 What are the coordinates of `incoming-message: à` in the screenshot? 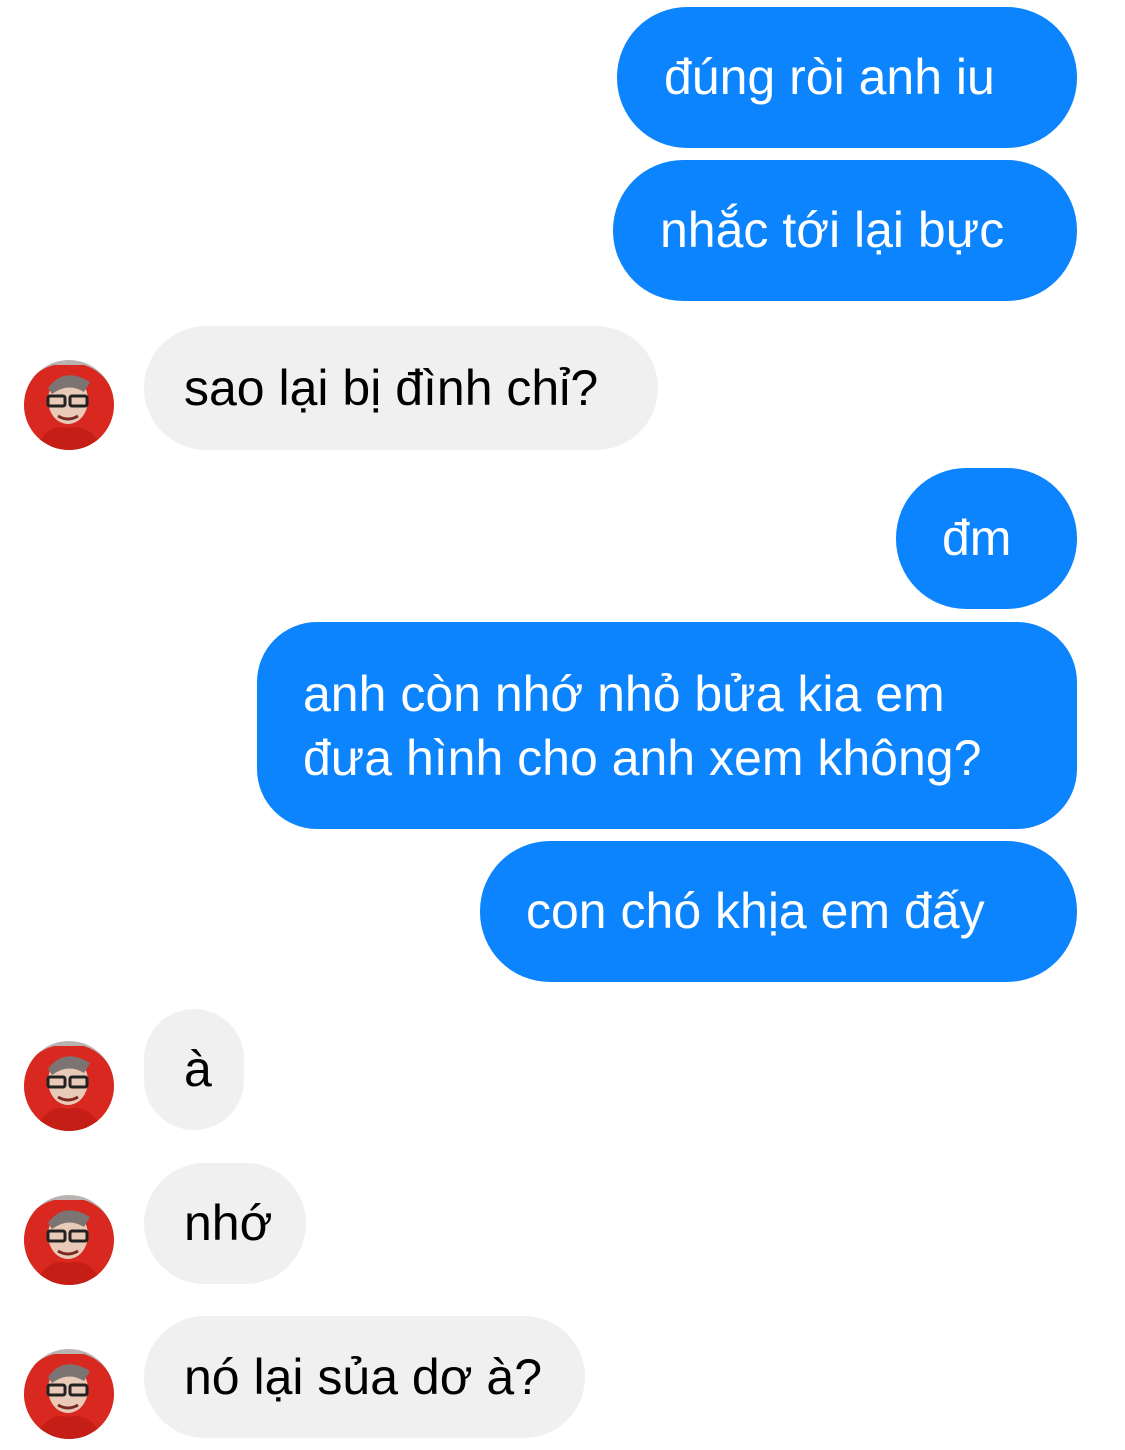 It's located at (194, 1069).